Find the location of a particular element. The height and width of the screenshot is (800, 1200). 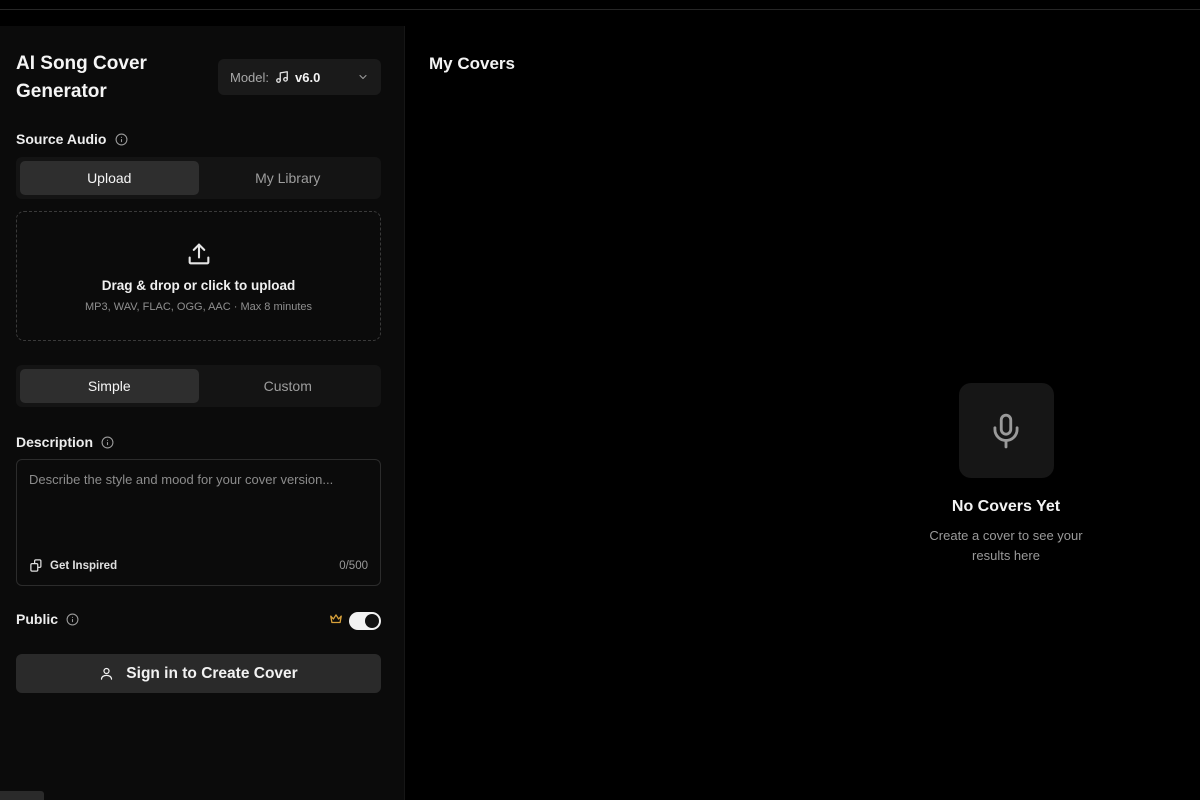

char-counter: 0/500 is located at coordinates (353, 566).